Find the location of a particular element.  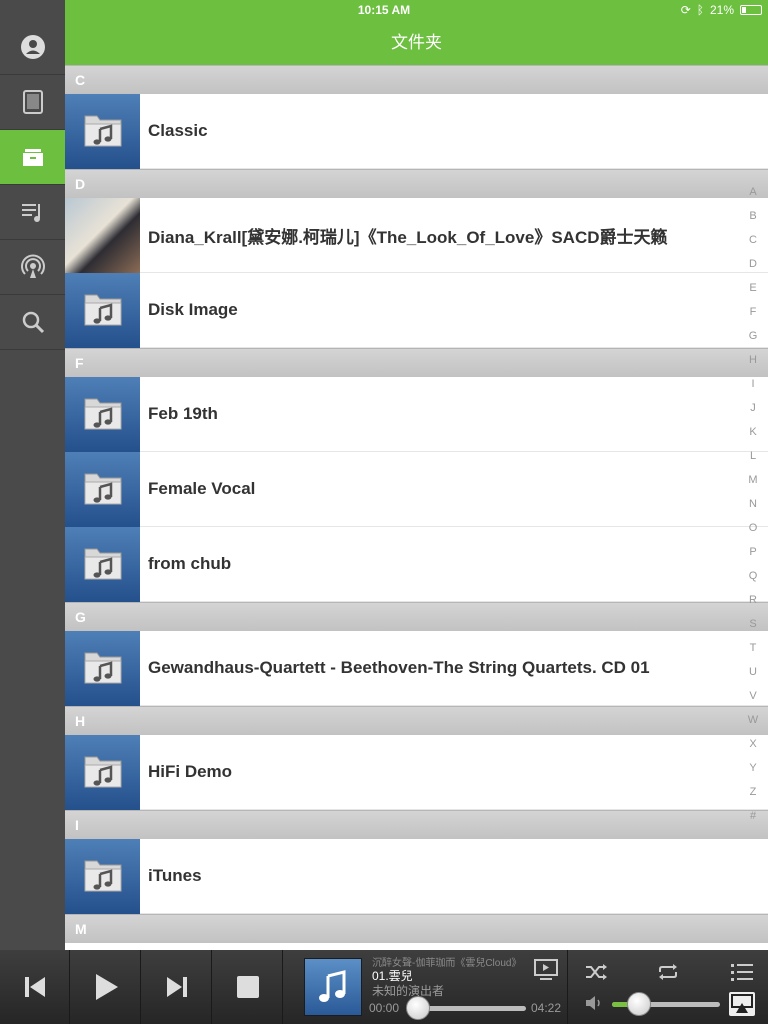

list-icon is located at coordinates (742, 972).